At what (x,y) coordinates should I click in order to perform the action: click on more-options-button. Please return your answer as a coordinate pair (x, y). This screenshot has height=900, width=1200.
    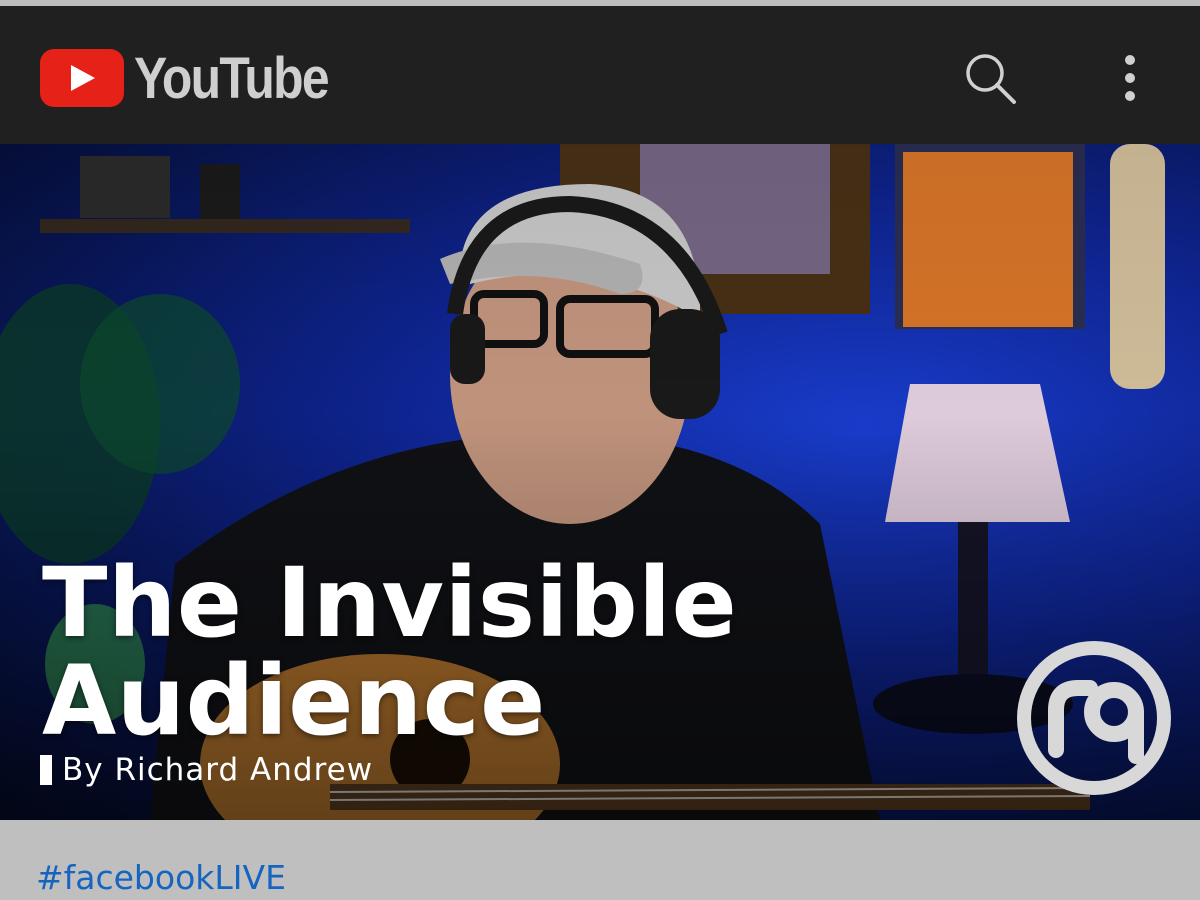
    Looking at the image, I should click on (1130, 78).